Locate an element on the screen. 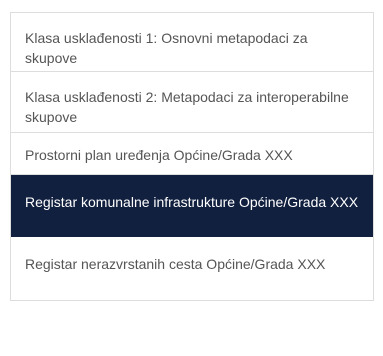  list-item-spatial-plan: Prostorni plan uređenja Općine/Grada XXX is located at coordinates (192, 154).